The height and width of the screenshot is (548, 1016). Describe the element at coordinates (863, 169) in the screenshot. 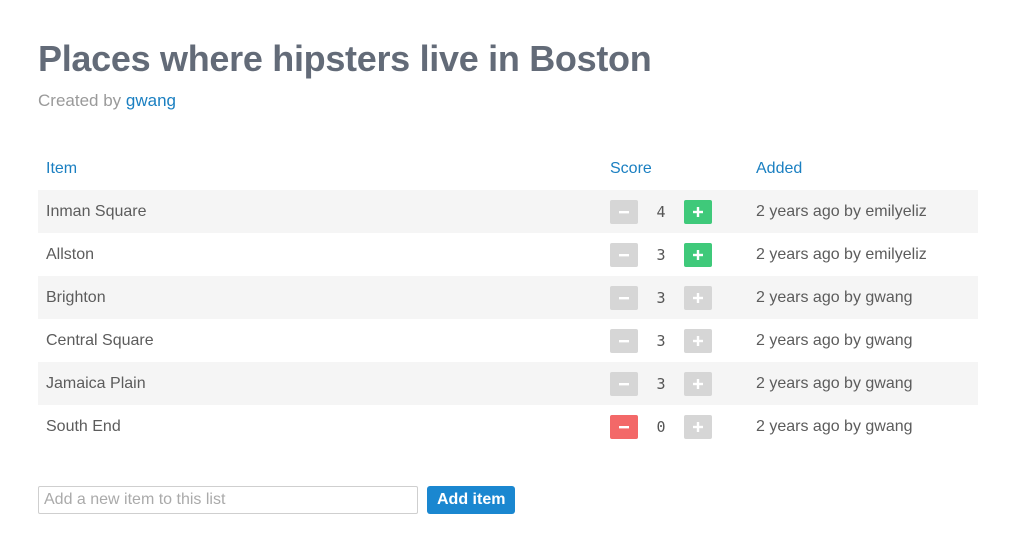

I see `column-header-added: Added` at that location.